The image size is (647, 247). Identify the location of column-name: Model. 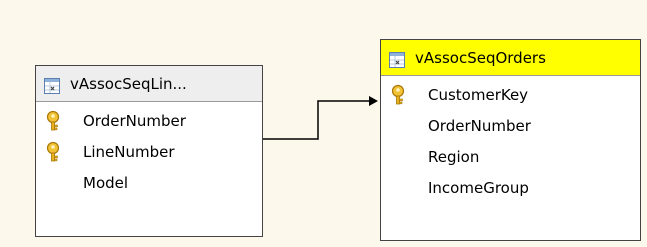
(106, 182).